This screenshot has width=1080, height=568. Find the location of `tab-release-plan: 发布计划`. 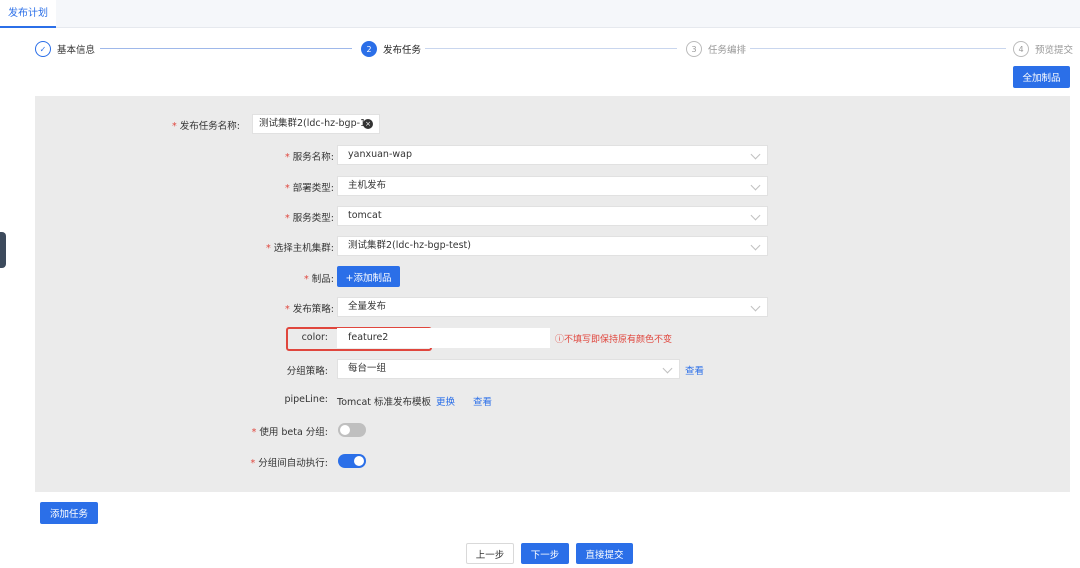

tab-release-plan: 发布计划 is located at coordinates (28, 14).